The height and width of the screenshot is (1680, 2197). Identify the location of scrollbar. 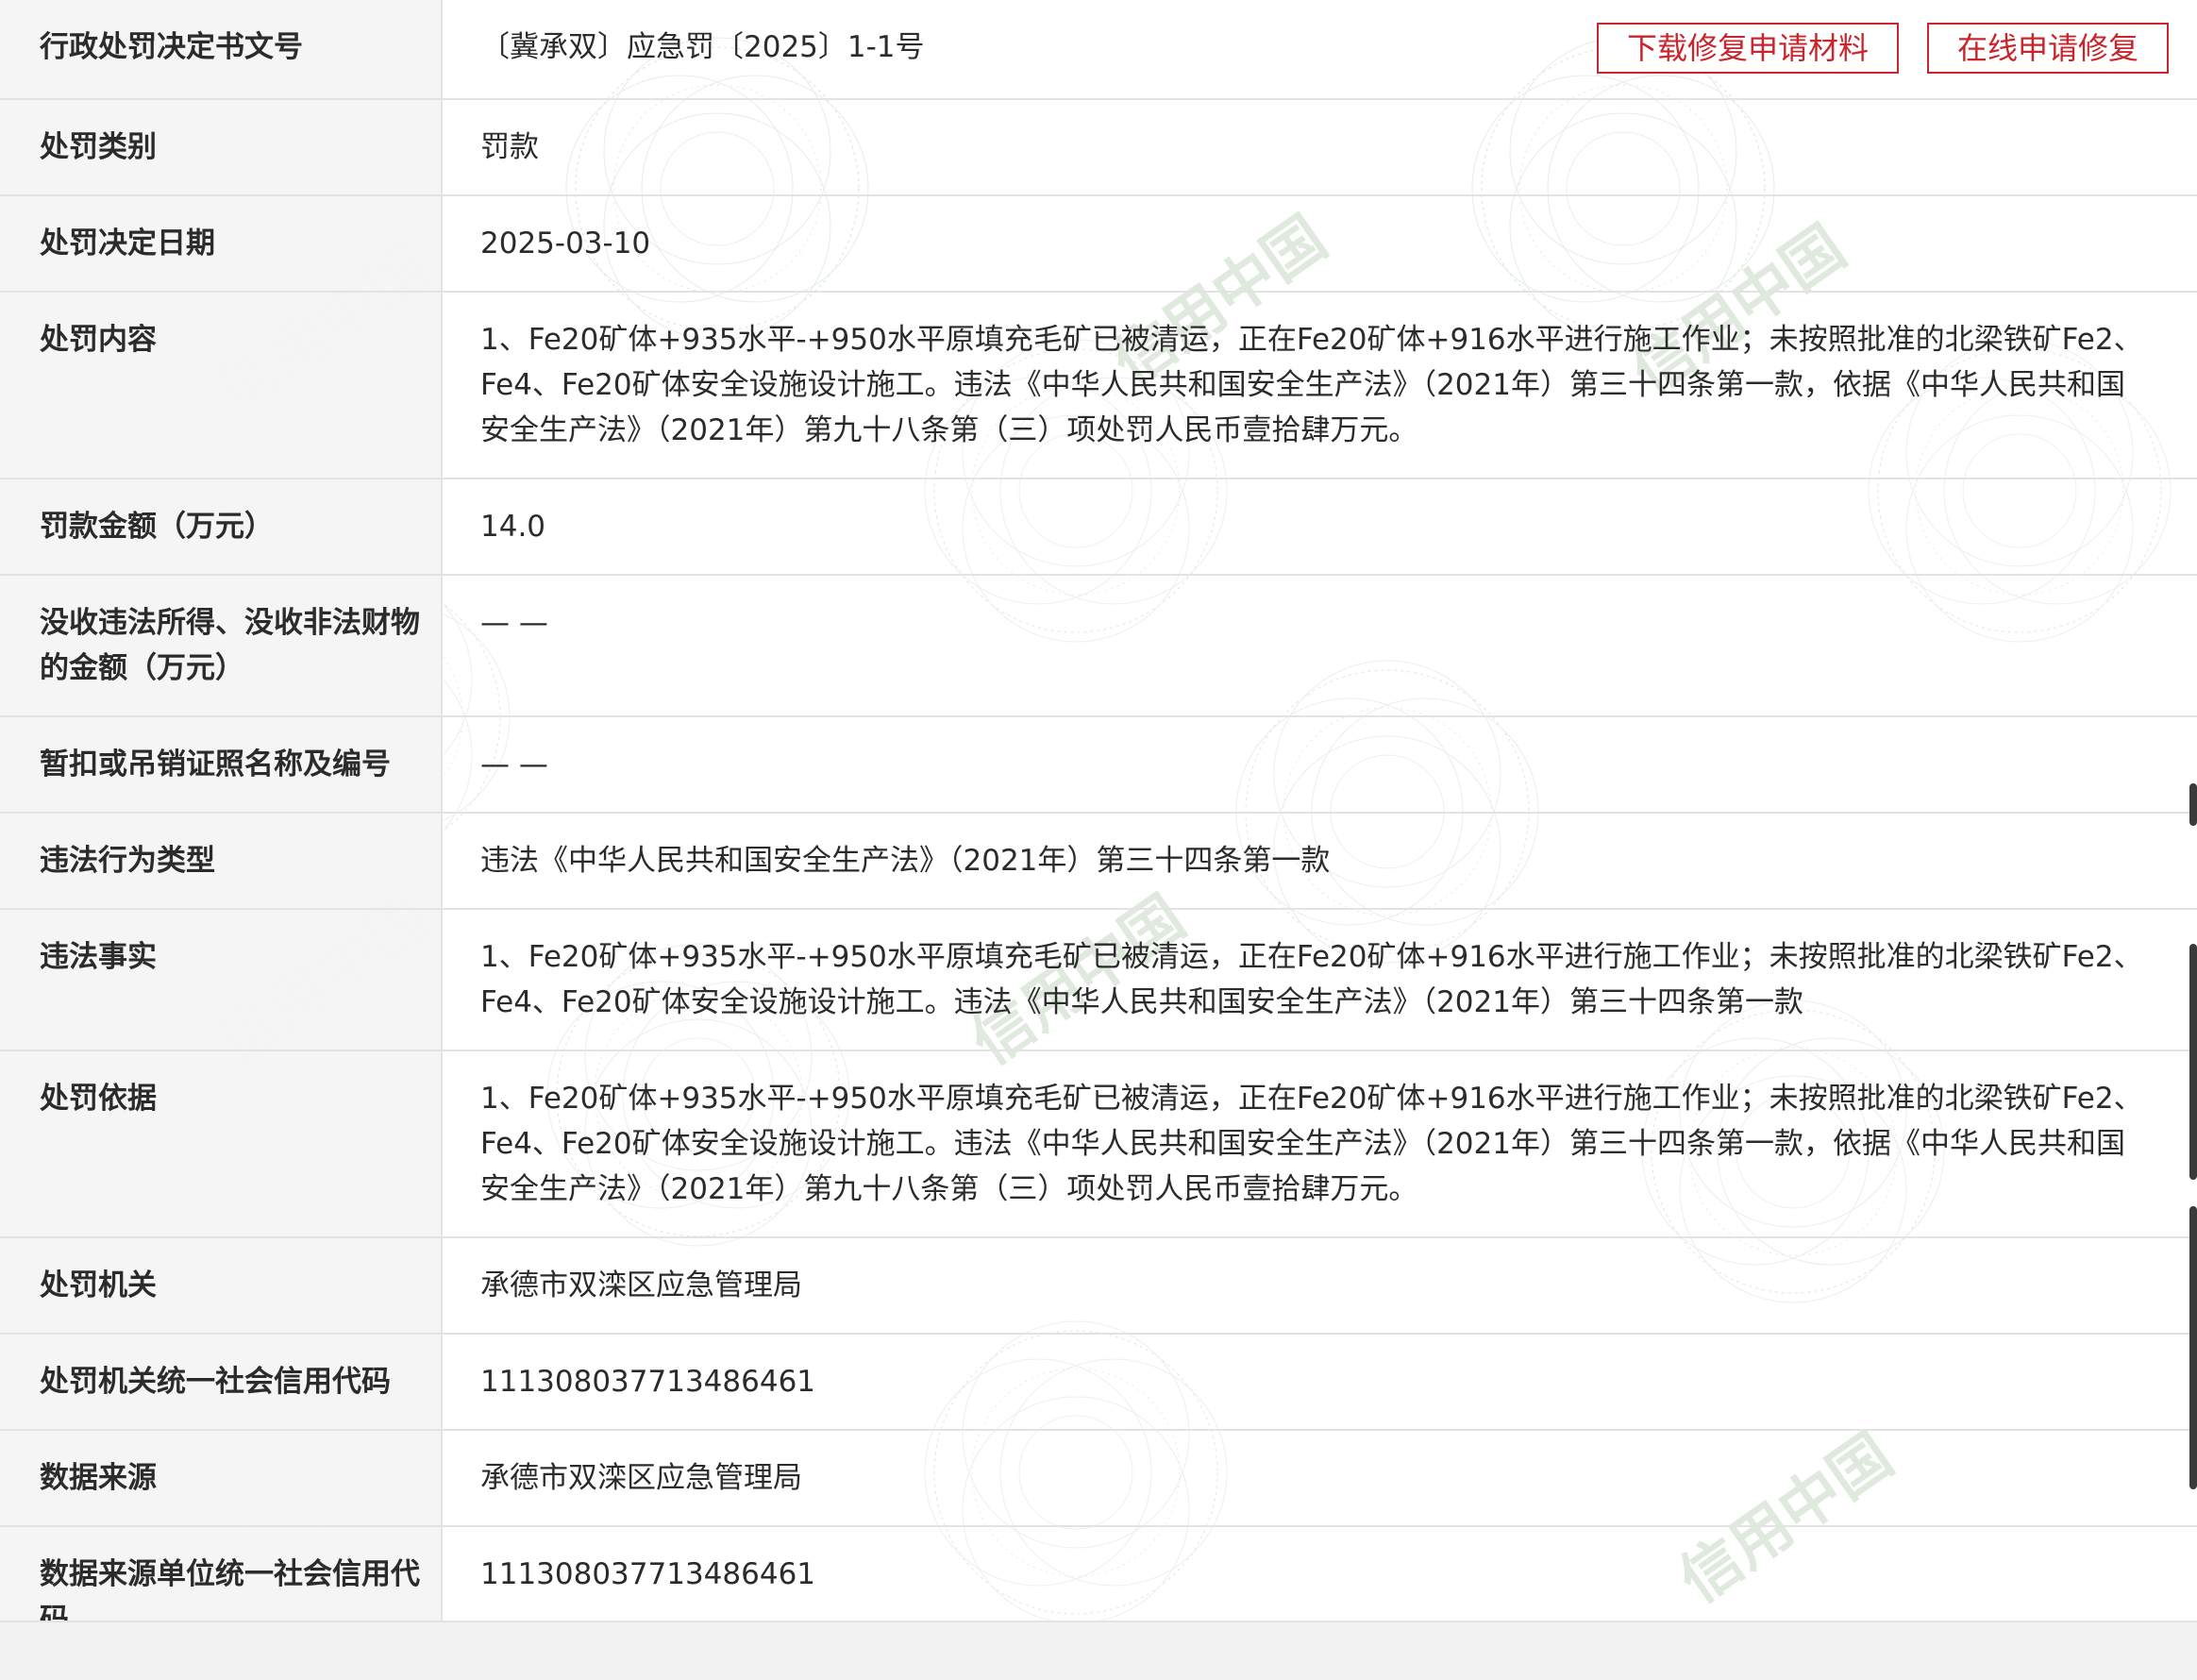
(2193, 1156).